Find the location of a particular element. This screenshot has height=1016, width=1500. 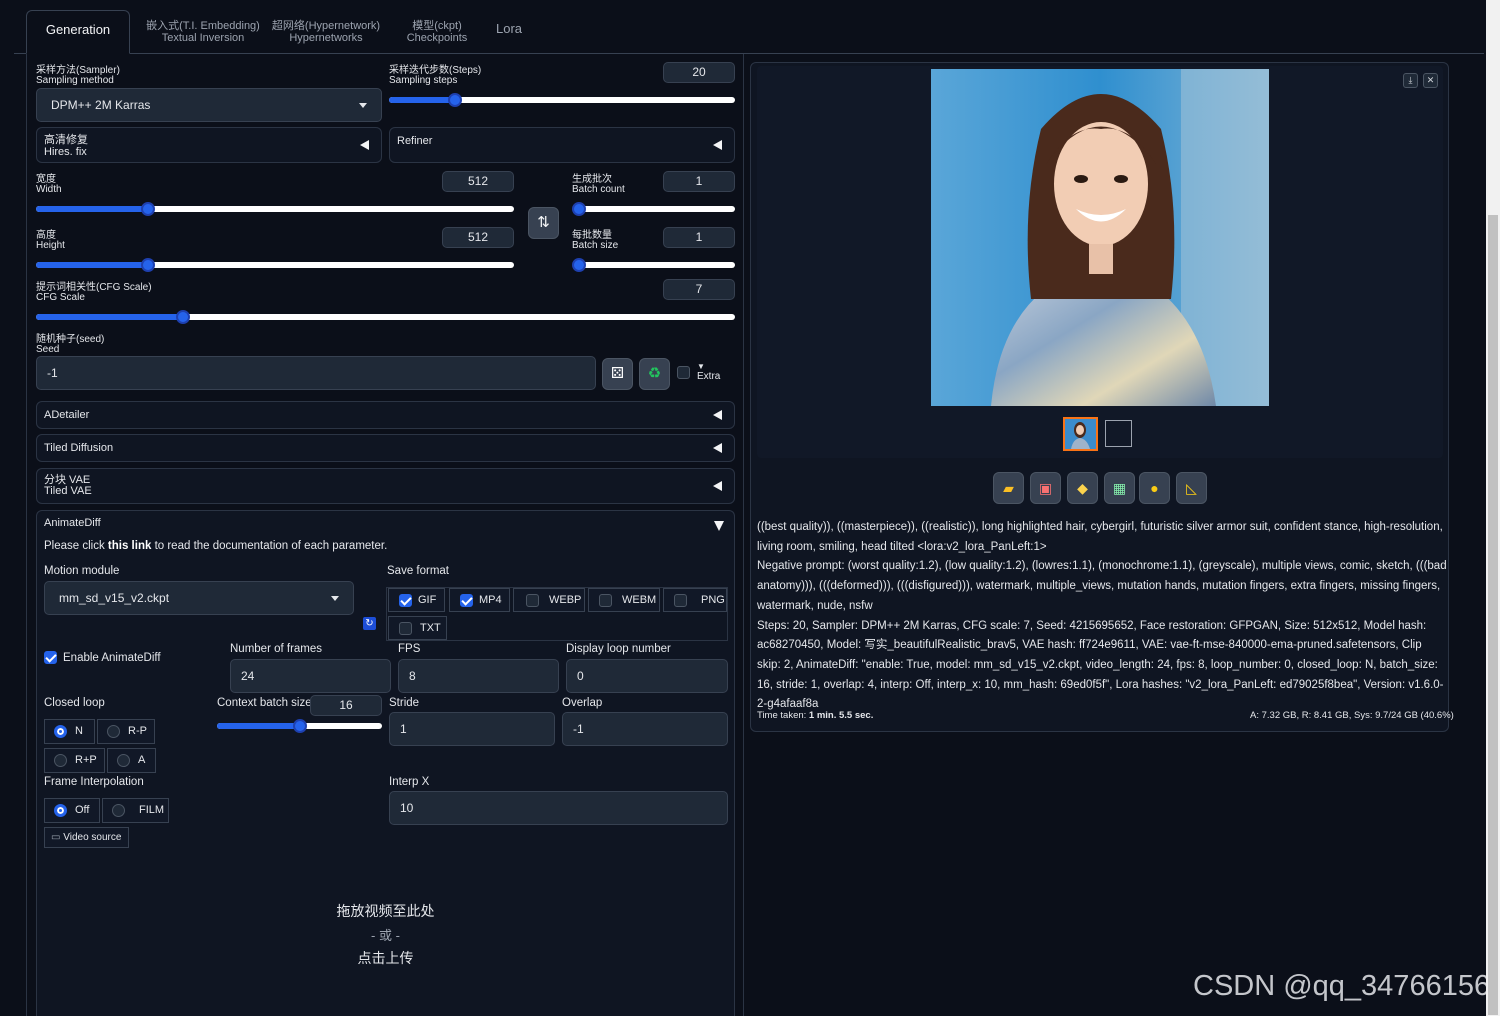

format-txt: TXT is located at coordinates (417, 628).